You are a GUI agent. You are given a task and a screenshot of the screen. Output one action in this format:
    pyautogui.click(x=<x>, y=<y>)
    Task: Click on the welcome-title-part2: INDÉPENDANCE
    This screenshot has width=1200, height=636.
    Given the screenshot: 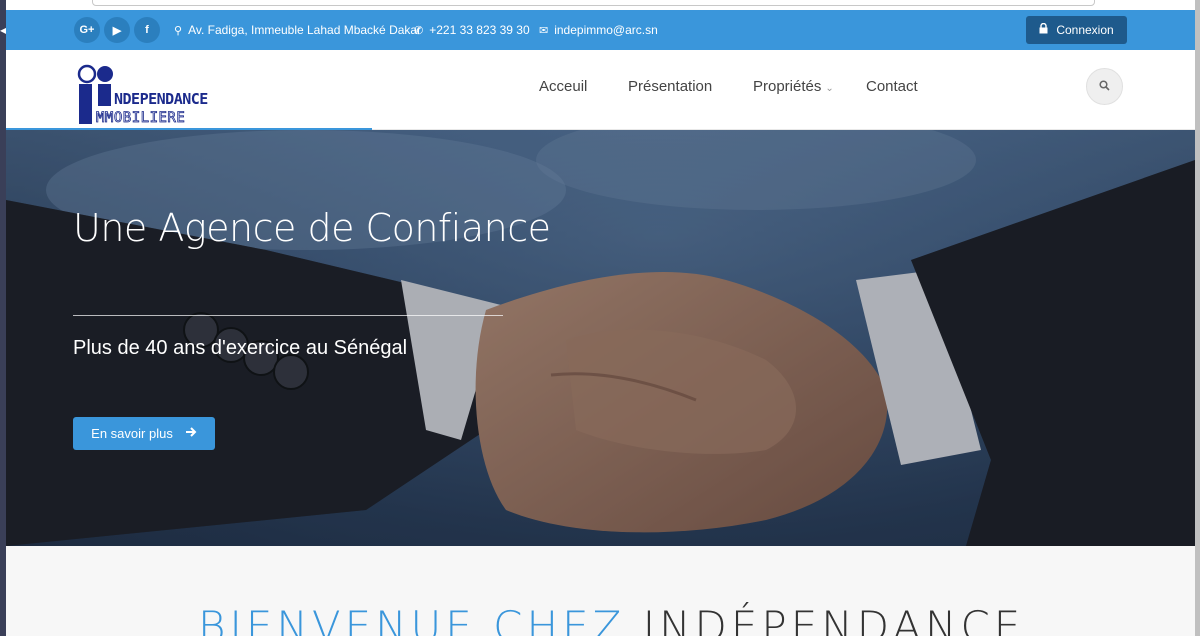 What is the action you would take?
    pyautogui.click(x=833, y=619)
    